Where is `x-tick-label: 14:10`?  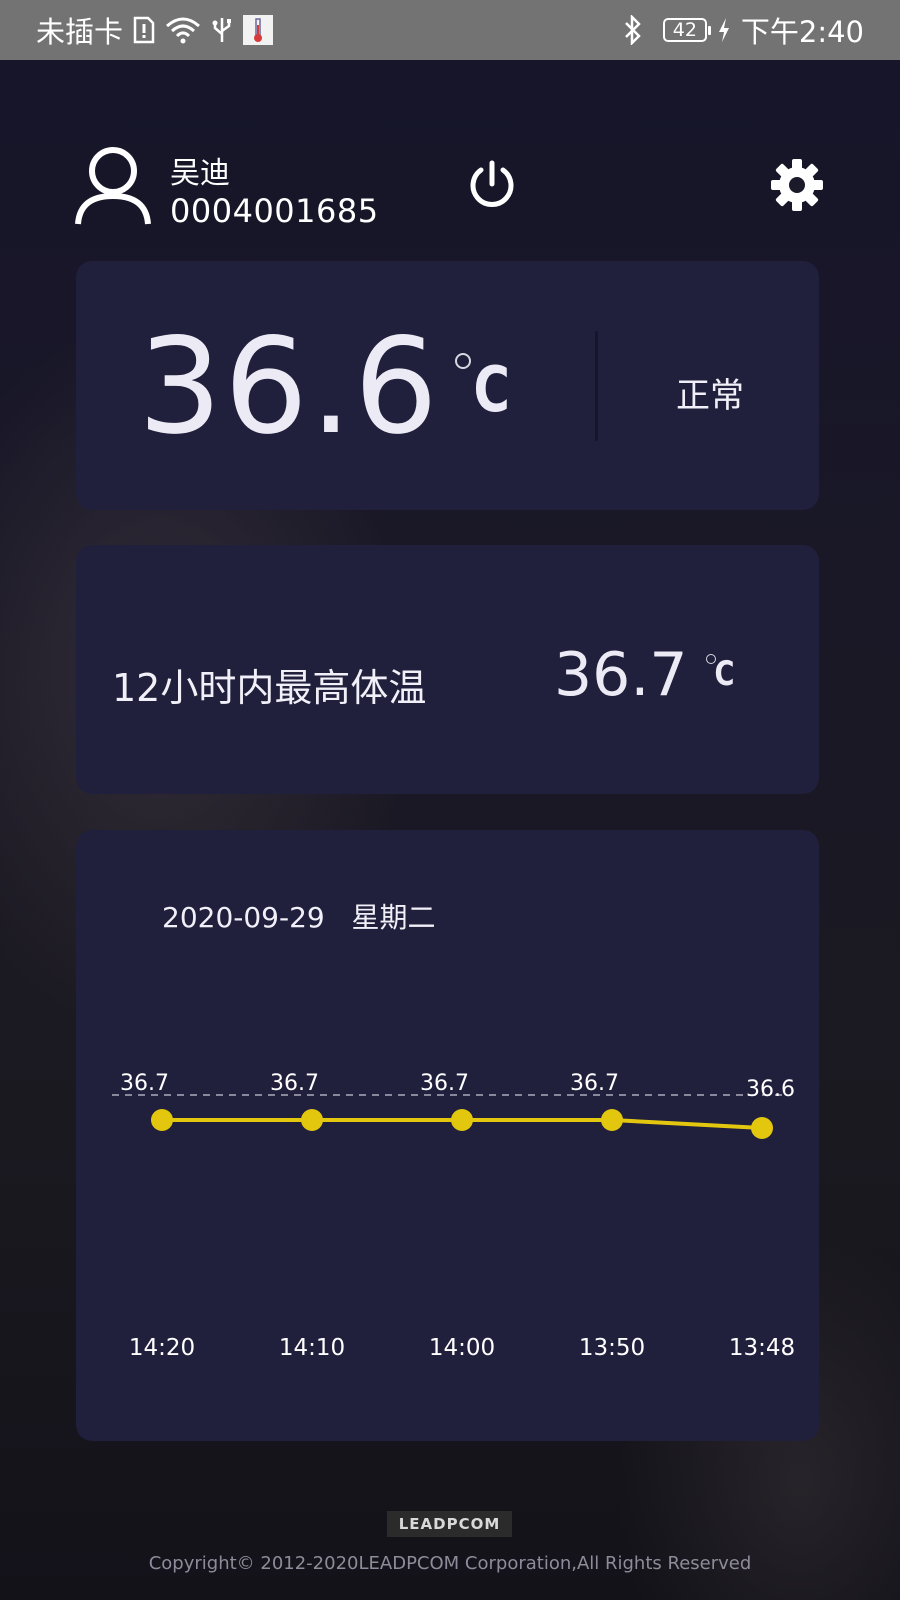 x-tick-label: 14:10 is located at coordinates (312, 1348).